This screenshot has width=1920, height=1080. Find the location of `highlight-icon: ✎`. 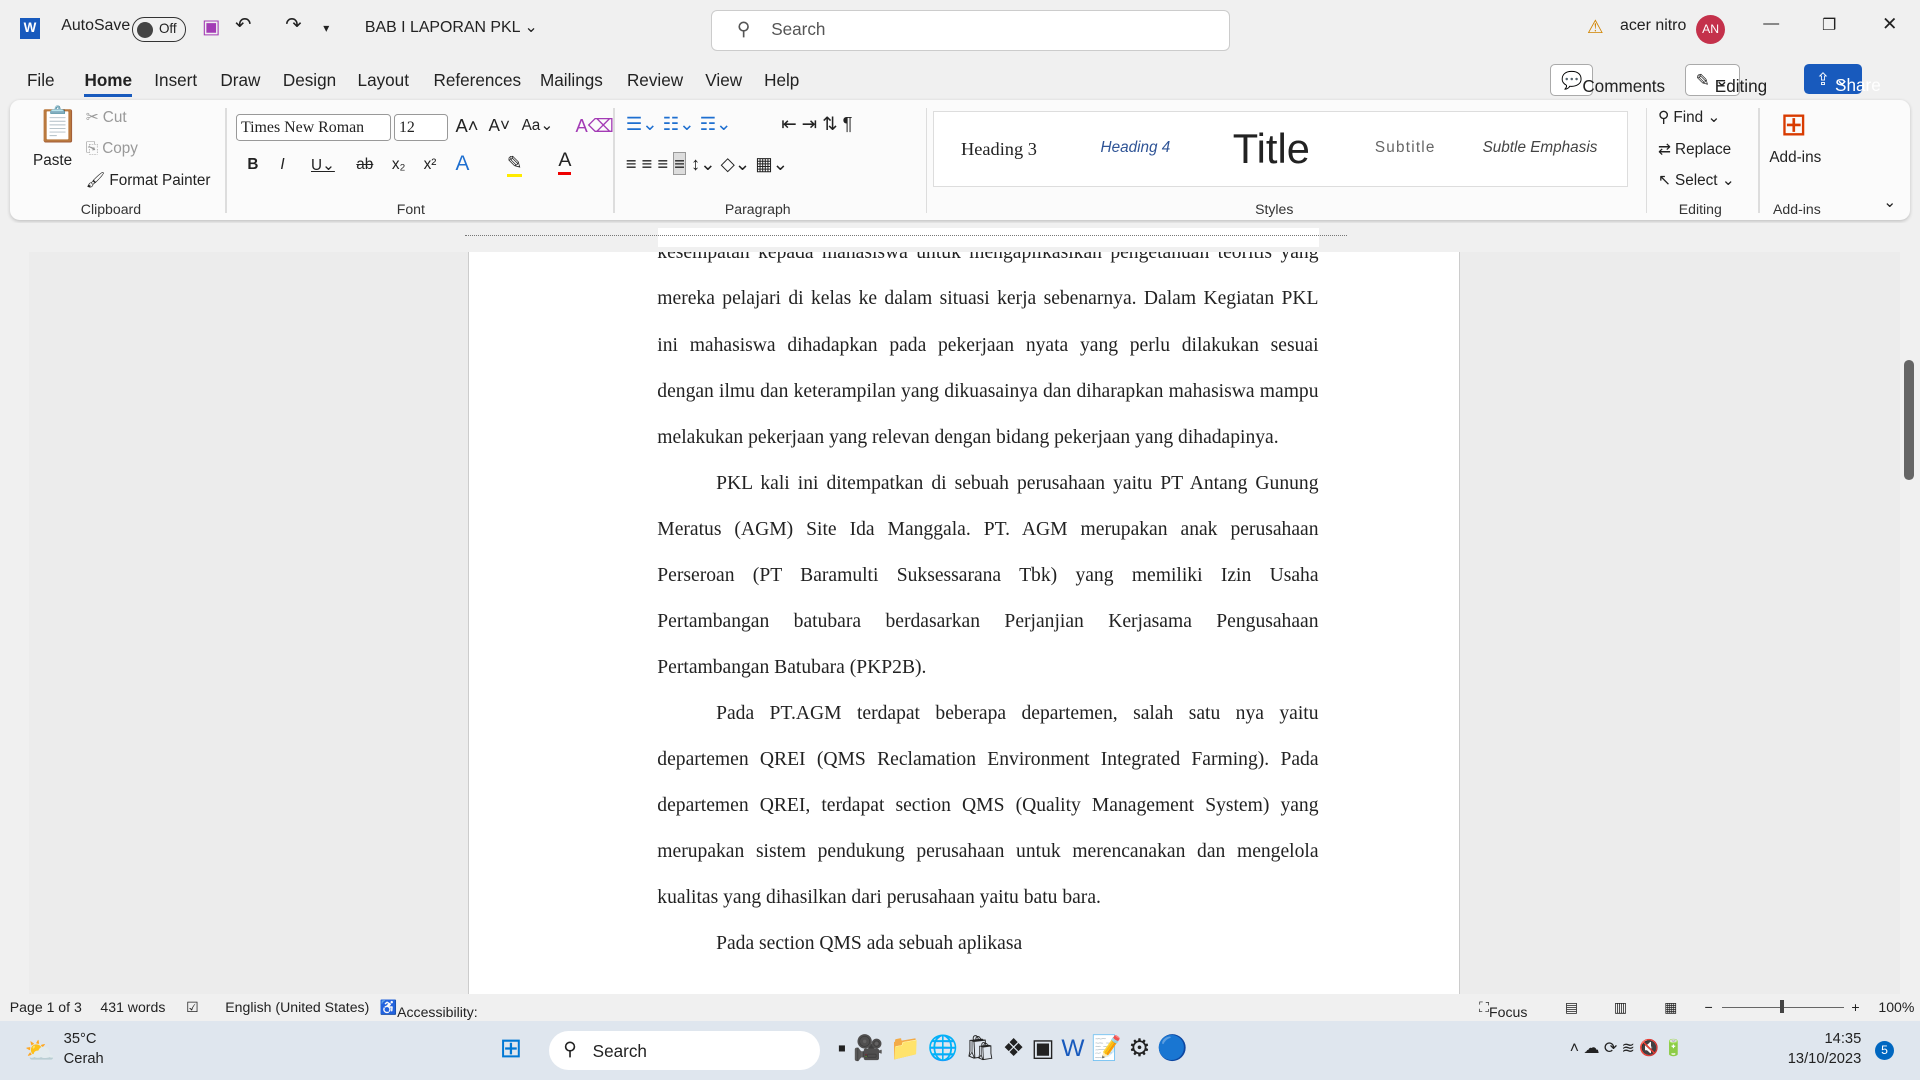

highlight-icon: ✎ is located at coordinates (514, 164).